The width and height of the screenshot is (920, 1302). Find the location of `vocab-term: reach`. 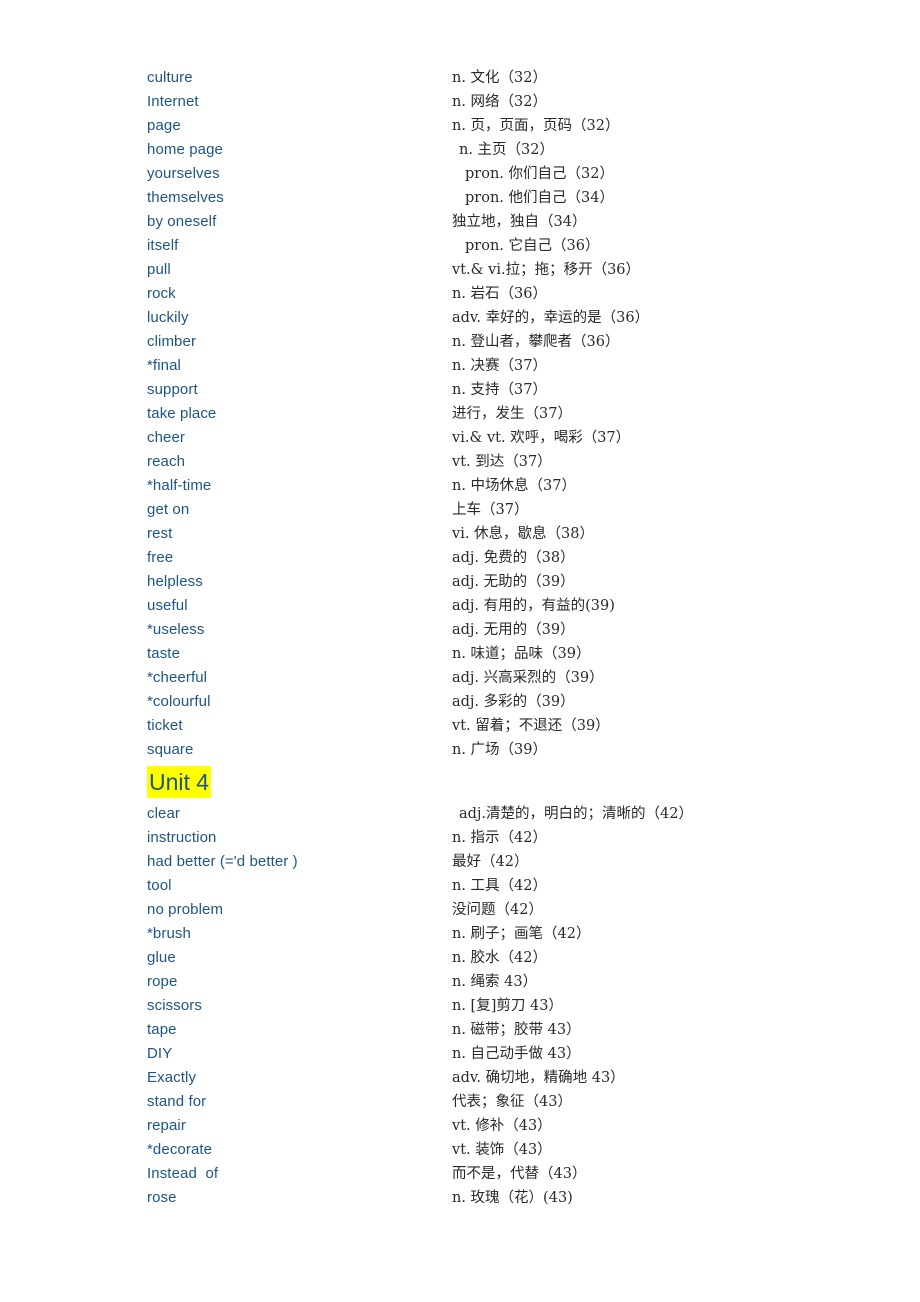

vocab-term: reach is located at coordinates (166, 461).